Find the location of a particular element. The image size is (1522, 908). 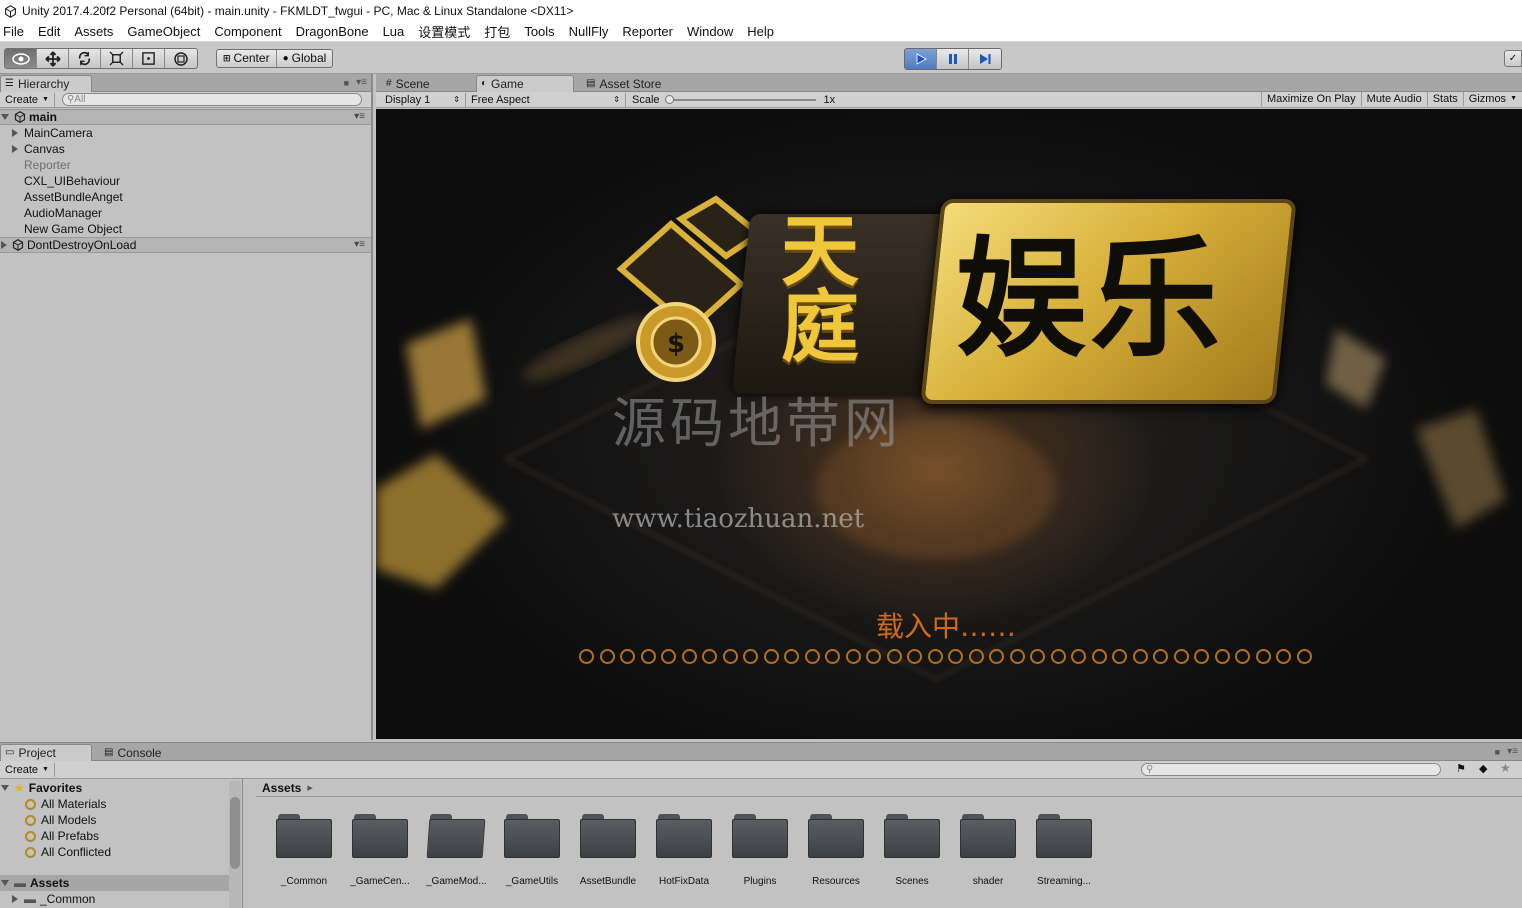

updown-arrow-icon: ⇕ is located at coordinates (456, 99).